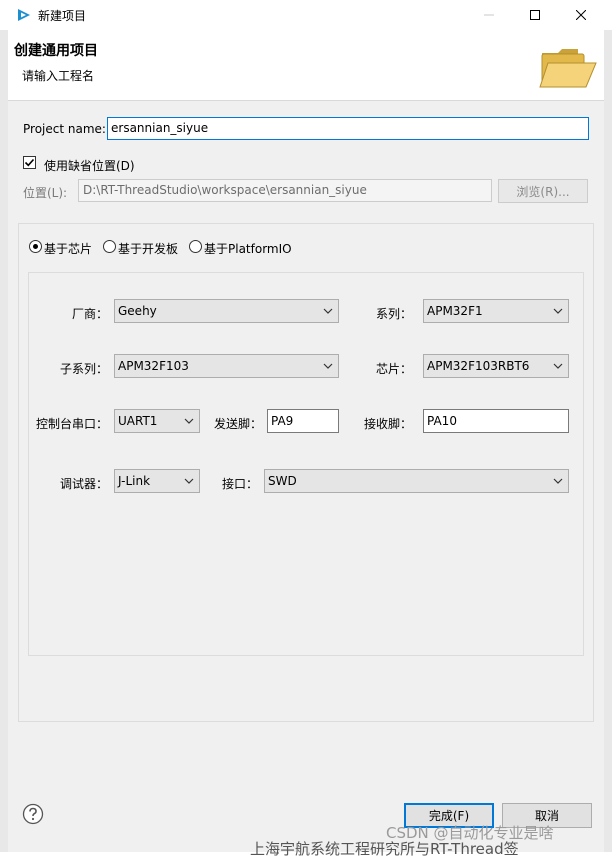  I want to click on tx-pin-input: PA9, so click(303, 421).